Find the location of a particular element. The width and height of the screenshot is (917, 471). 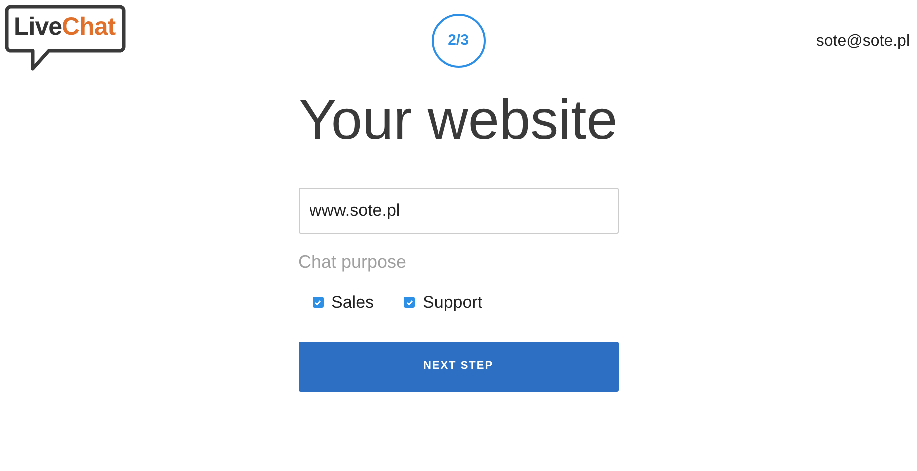

page-title: Your website is located at coordinates (458, 120).